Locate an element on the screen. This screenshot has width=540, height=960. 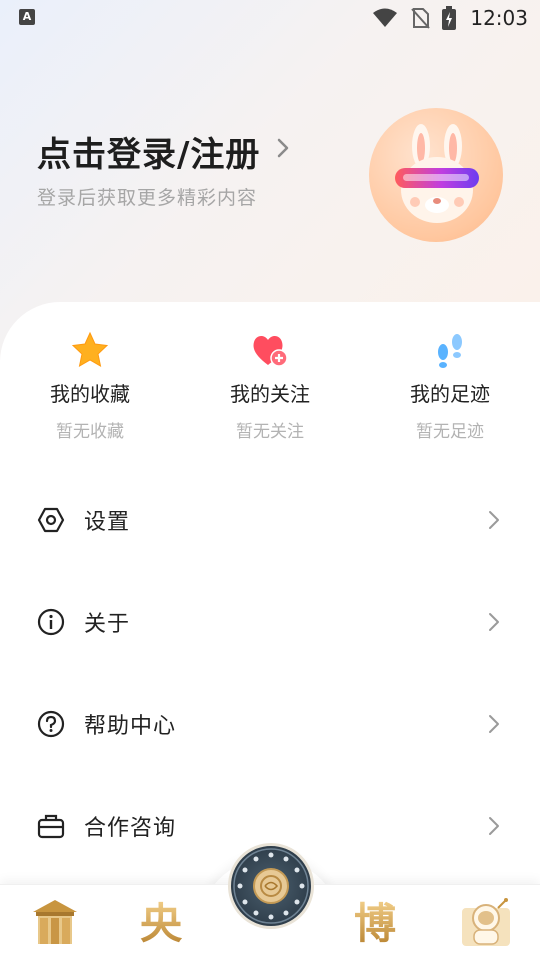
nav-profile is located at coordinates (484, 922).